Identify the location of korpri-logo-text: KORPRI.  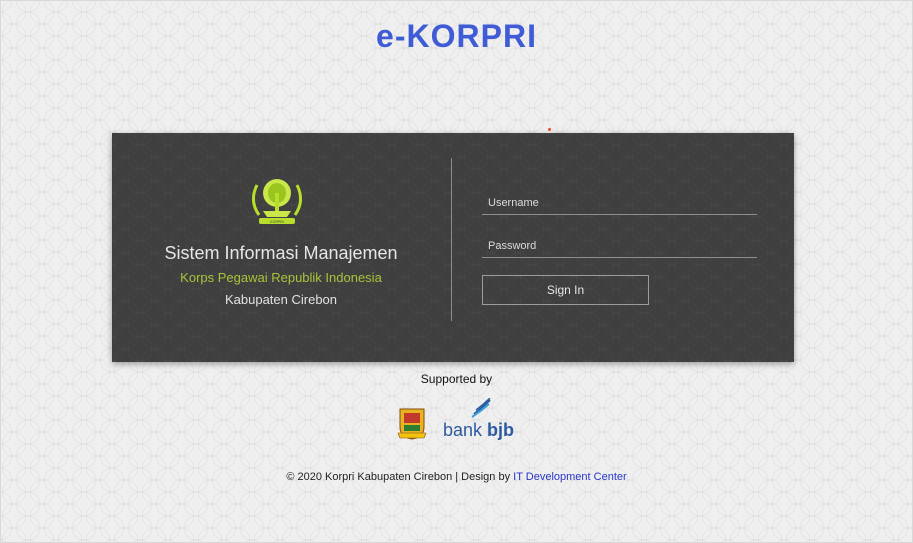
(276, 222).